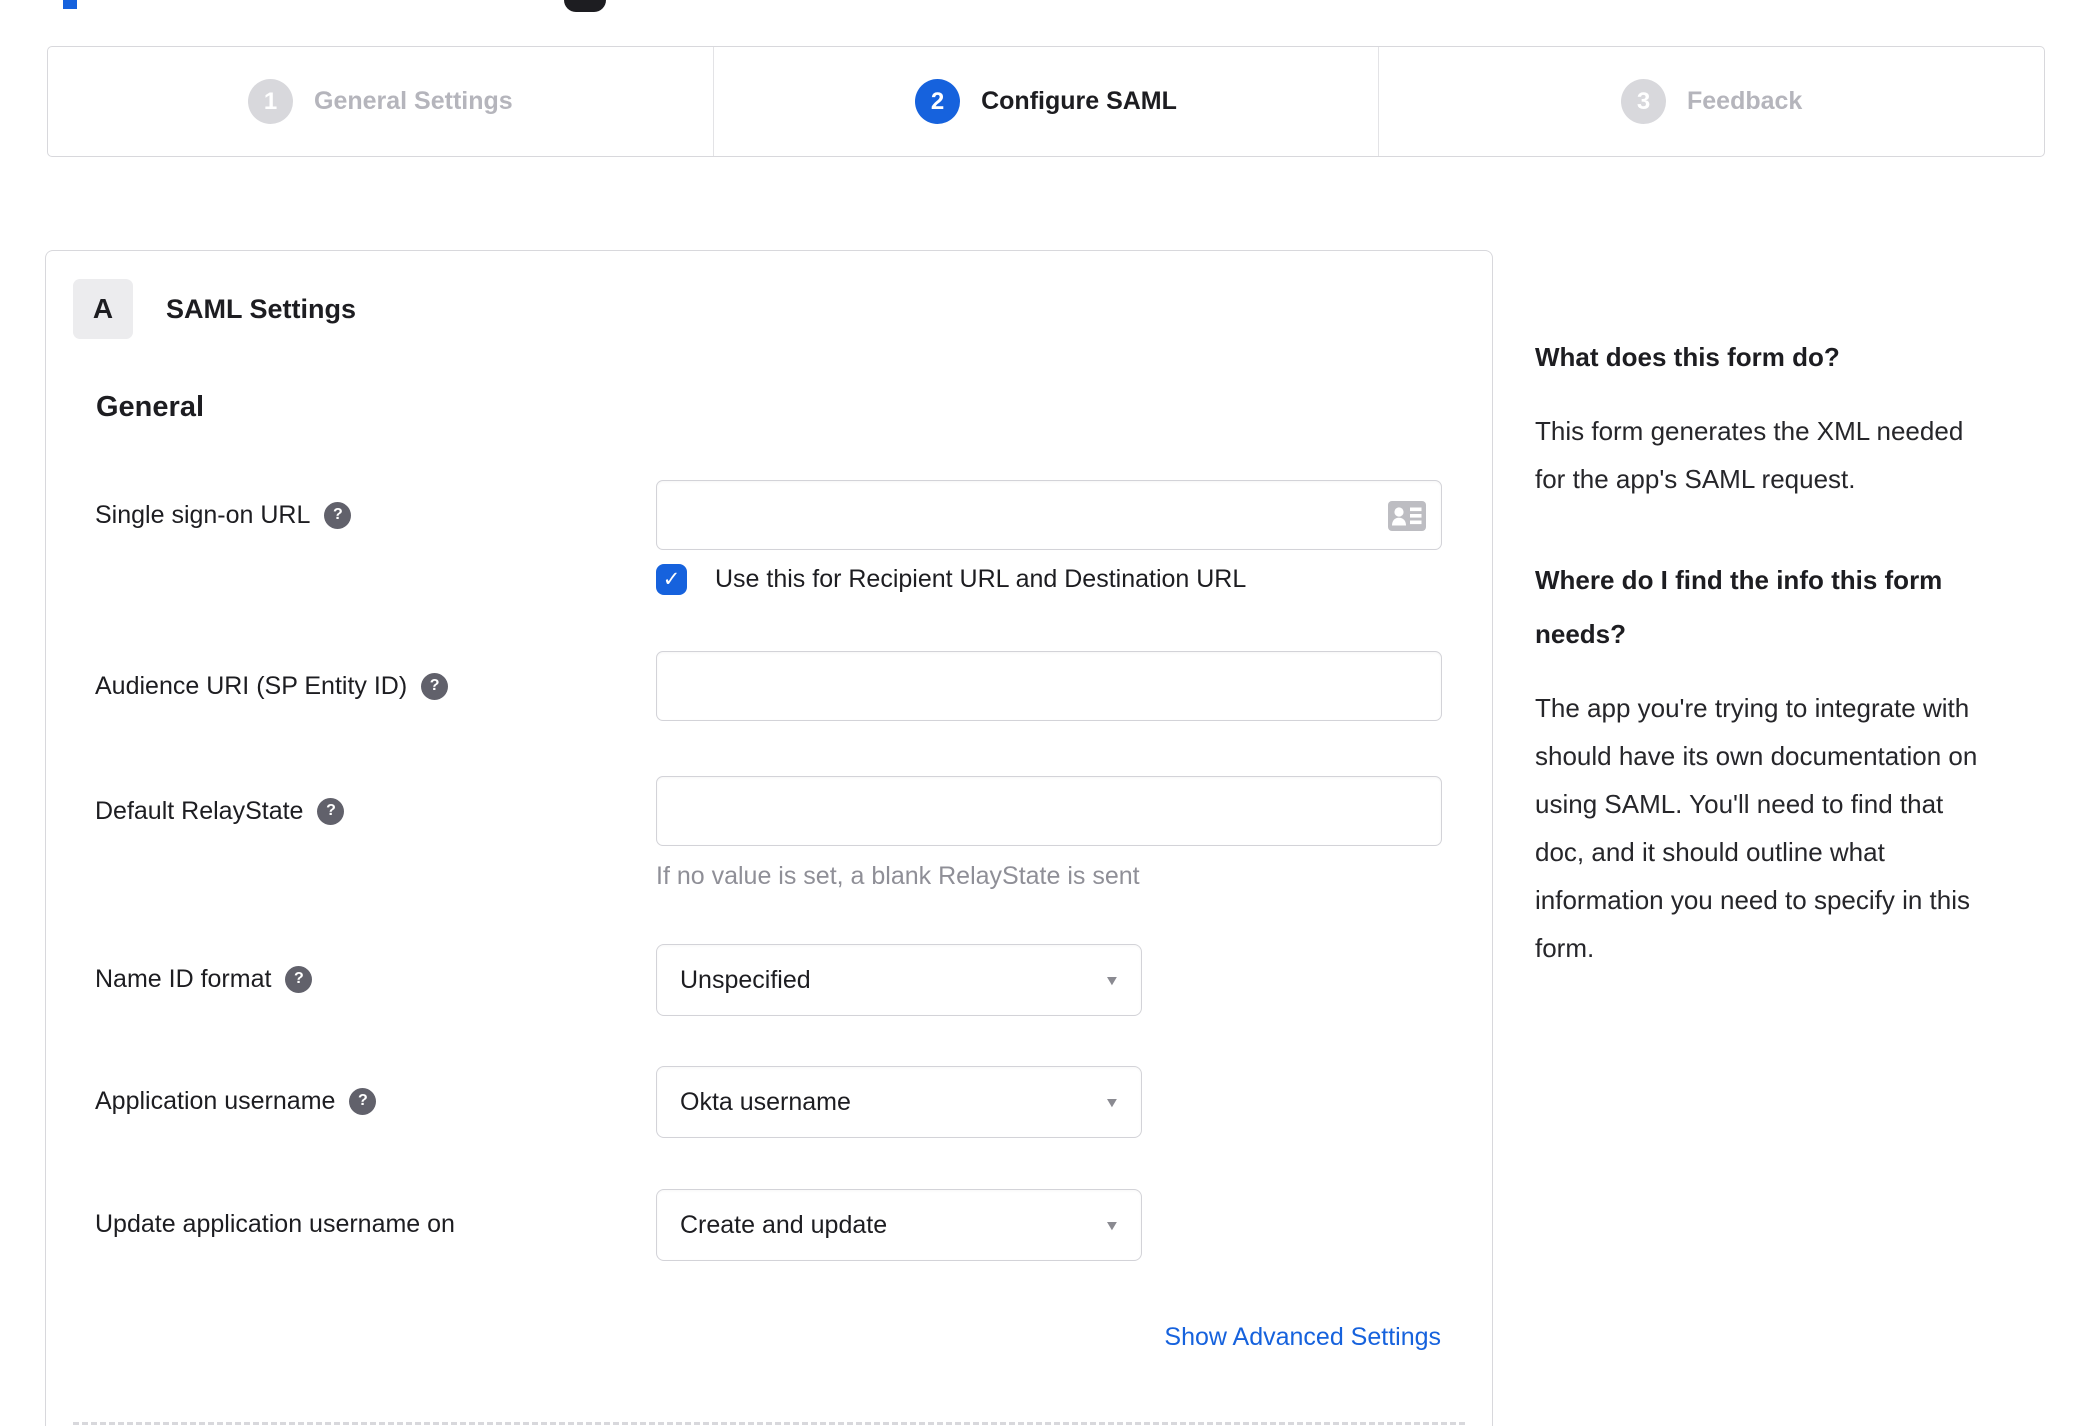  I want to click on step-number-badge: 3, so click(1643, 101).